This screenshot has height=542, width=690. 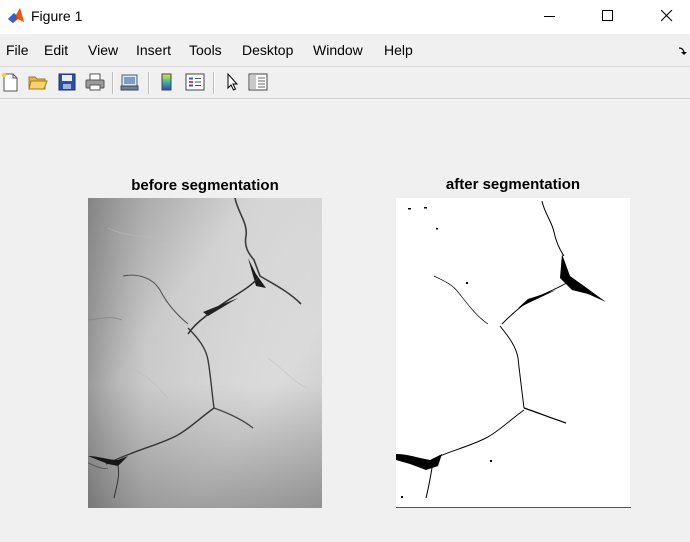 What do you see at coordinates (17, 50) in the screenshot?
I see `menu-file: File` at bounding box center [17, 50].